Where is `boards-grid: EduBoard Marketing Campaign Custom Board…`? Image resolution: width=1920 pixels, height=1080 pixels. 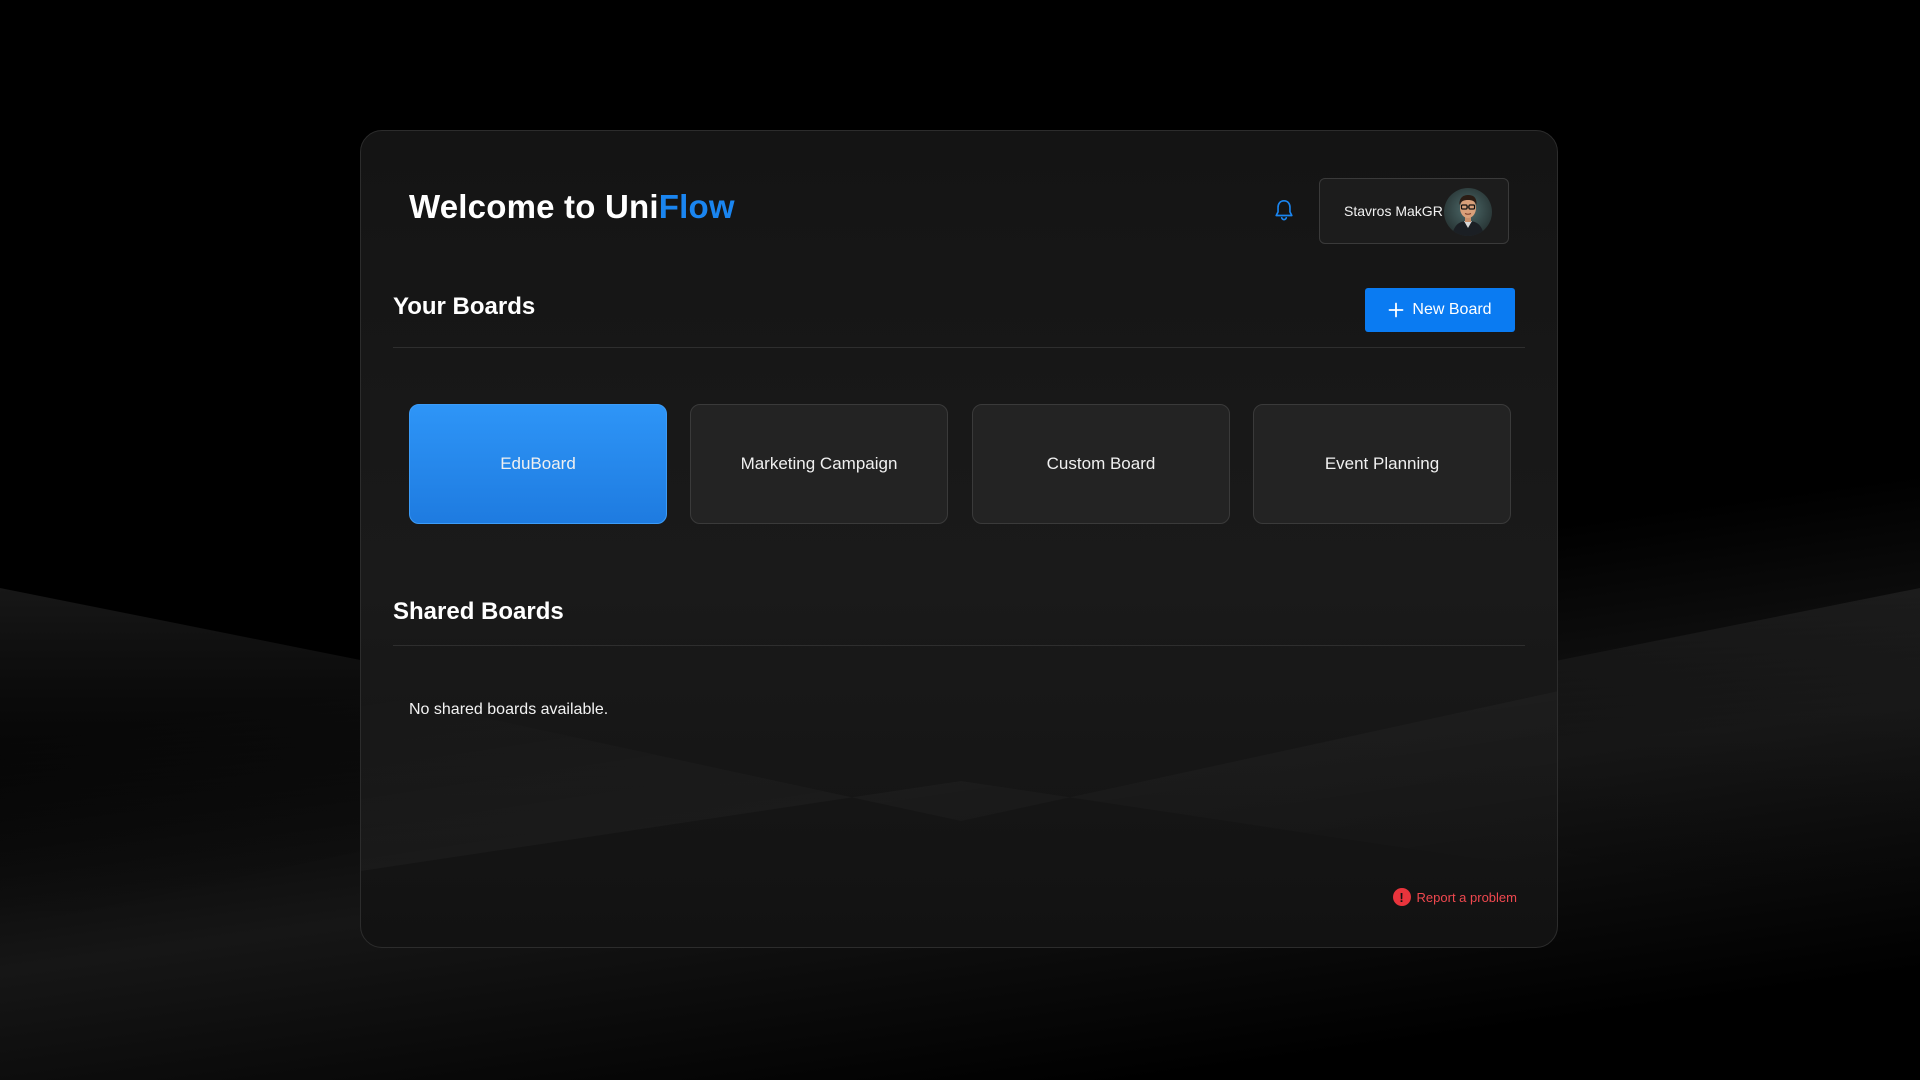 boards-grid: EduBoard Marketing Campaign Custom Board… is located at coordinates (960, 464).